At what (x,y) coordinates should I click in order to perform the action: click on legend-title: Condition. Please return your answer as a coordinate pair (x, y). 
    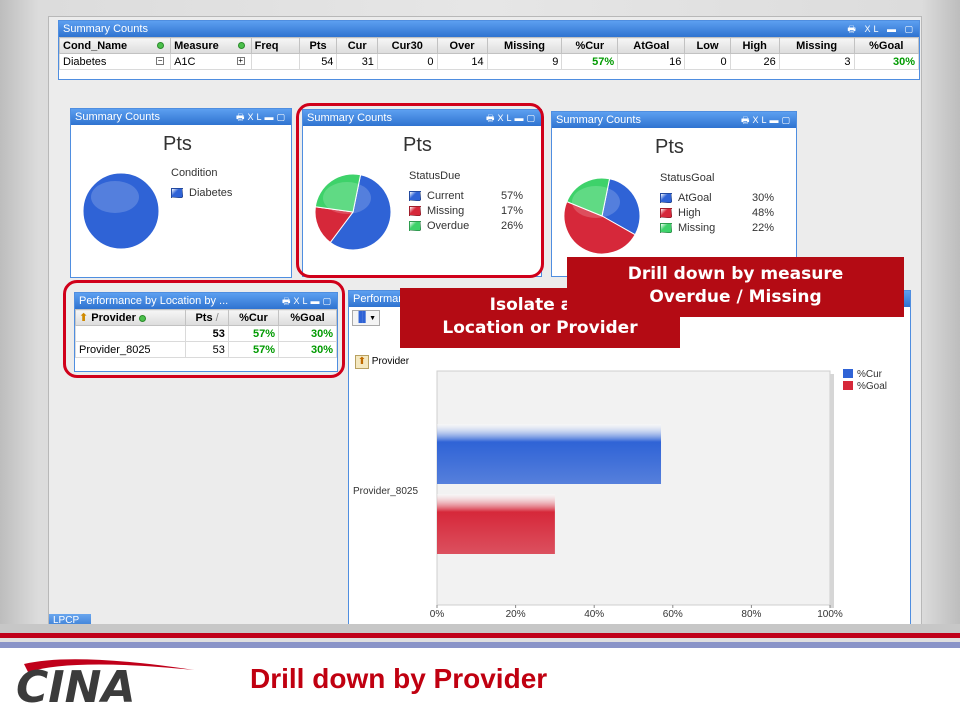
    Looking at the image, I should click on (194, 173).